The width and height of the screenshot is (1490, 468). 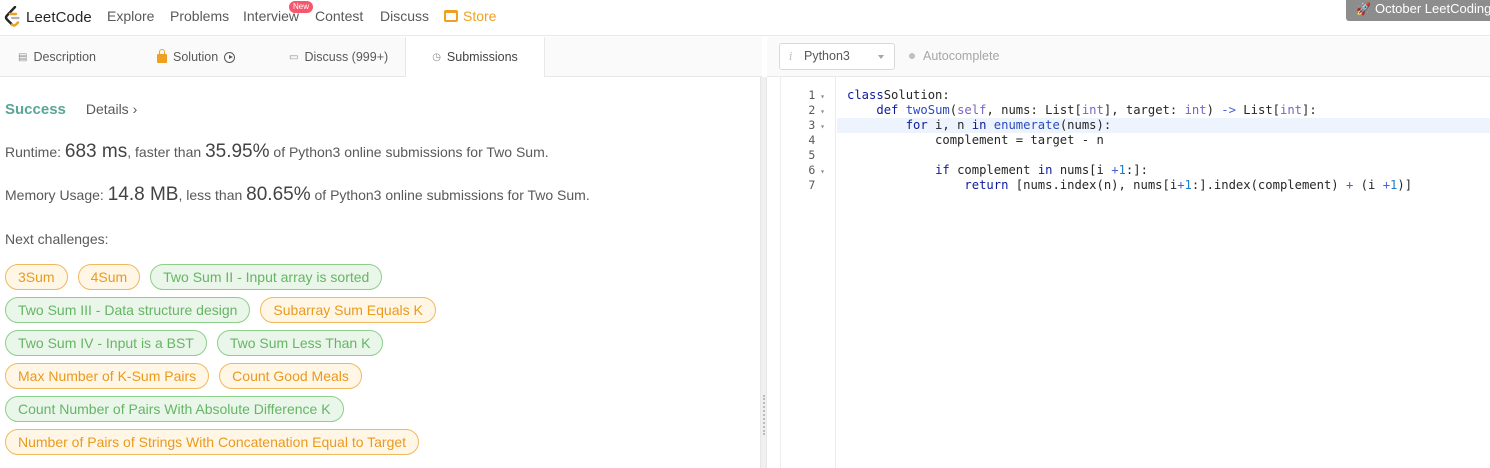 I want to click on challenge-chip: Count Good Meals, so click(x=290, y=376).